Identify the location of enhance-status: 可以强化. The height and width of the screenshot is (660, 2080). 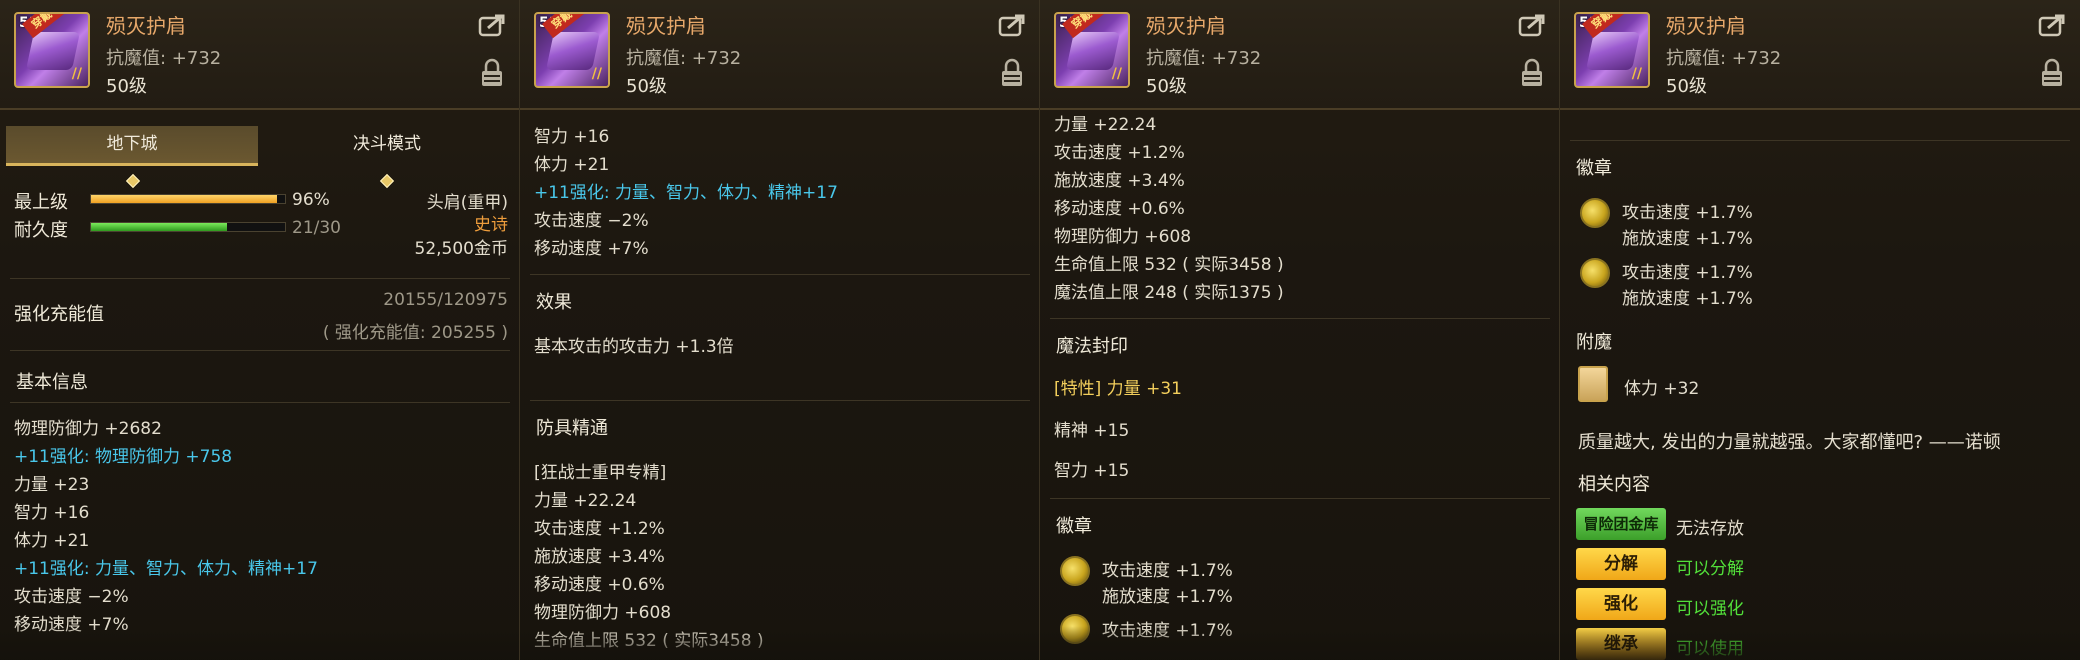
(1710, 609).